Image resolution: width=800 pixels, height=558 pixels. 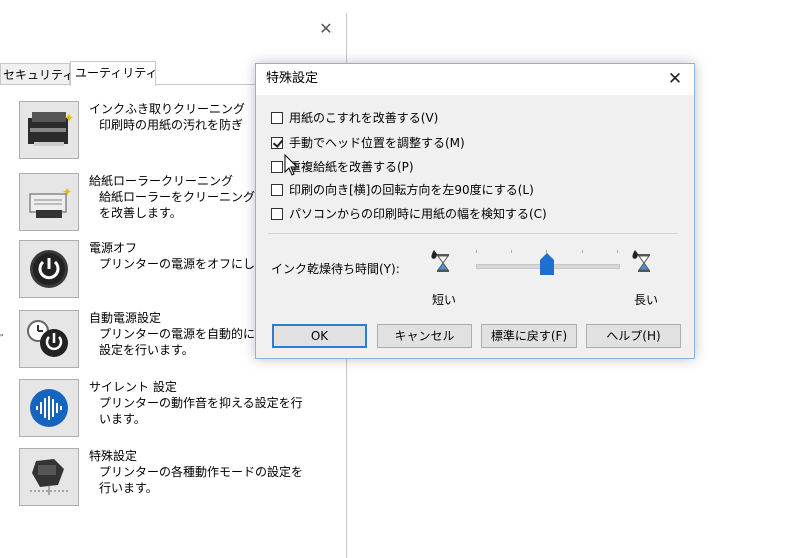 I want to click on special-settings-icon, so click(x=49, y=477).